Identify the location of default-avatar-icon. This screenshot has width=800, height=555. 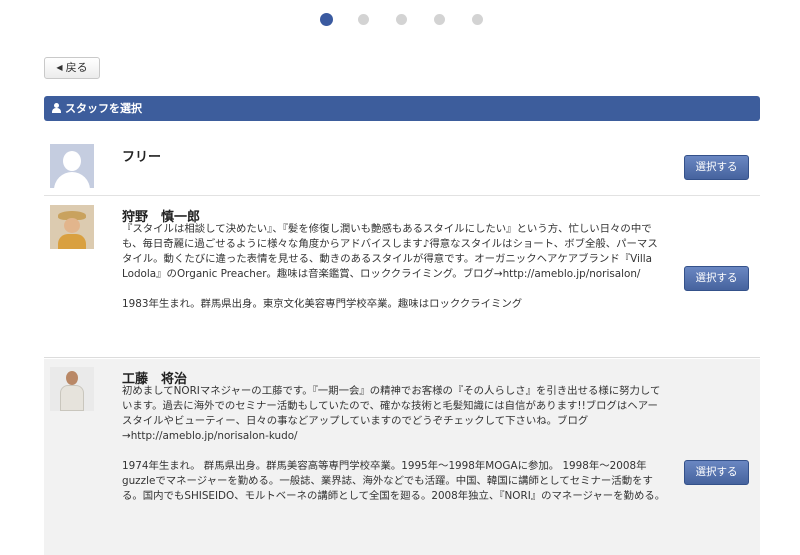
(72, 166).